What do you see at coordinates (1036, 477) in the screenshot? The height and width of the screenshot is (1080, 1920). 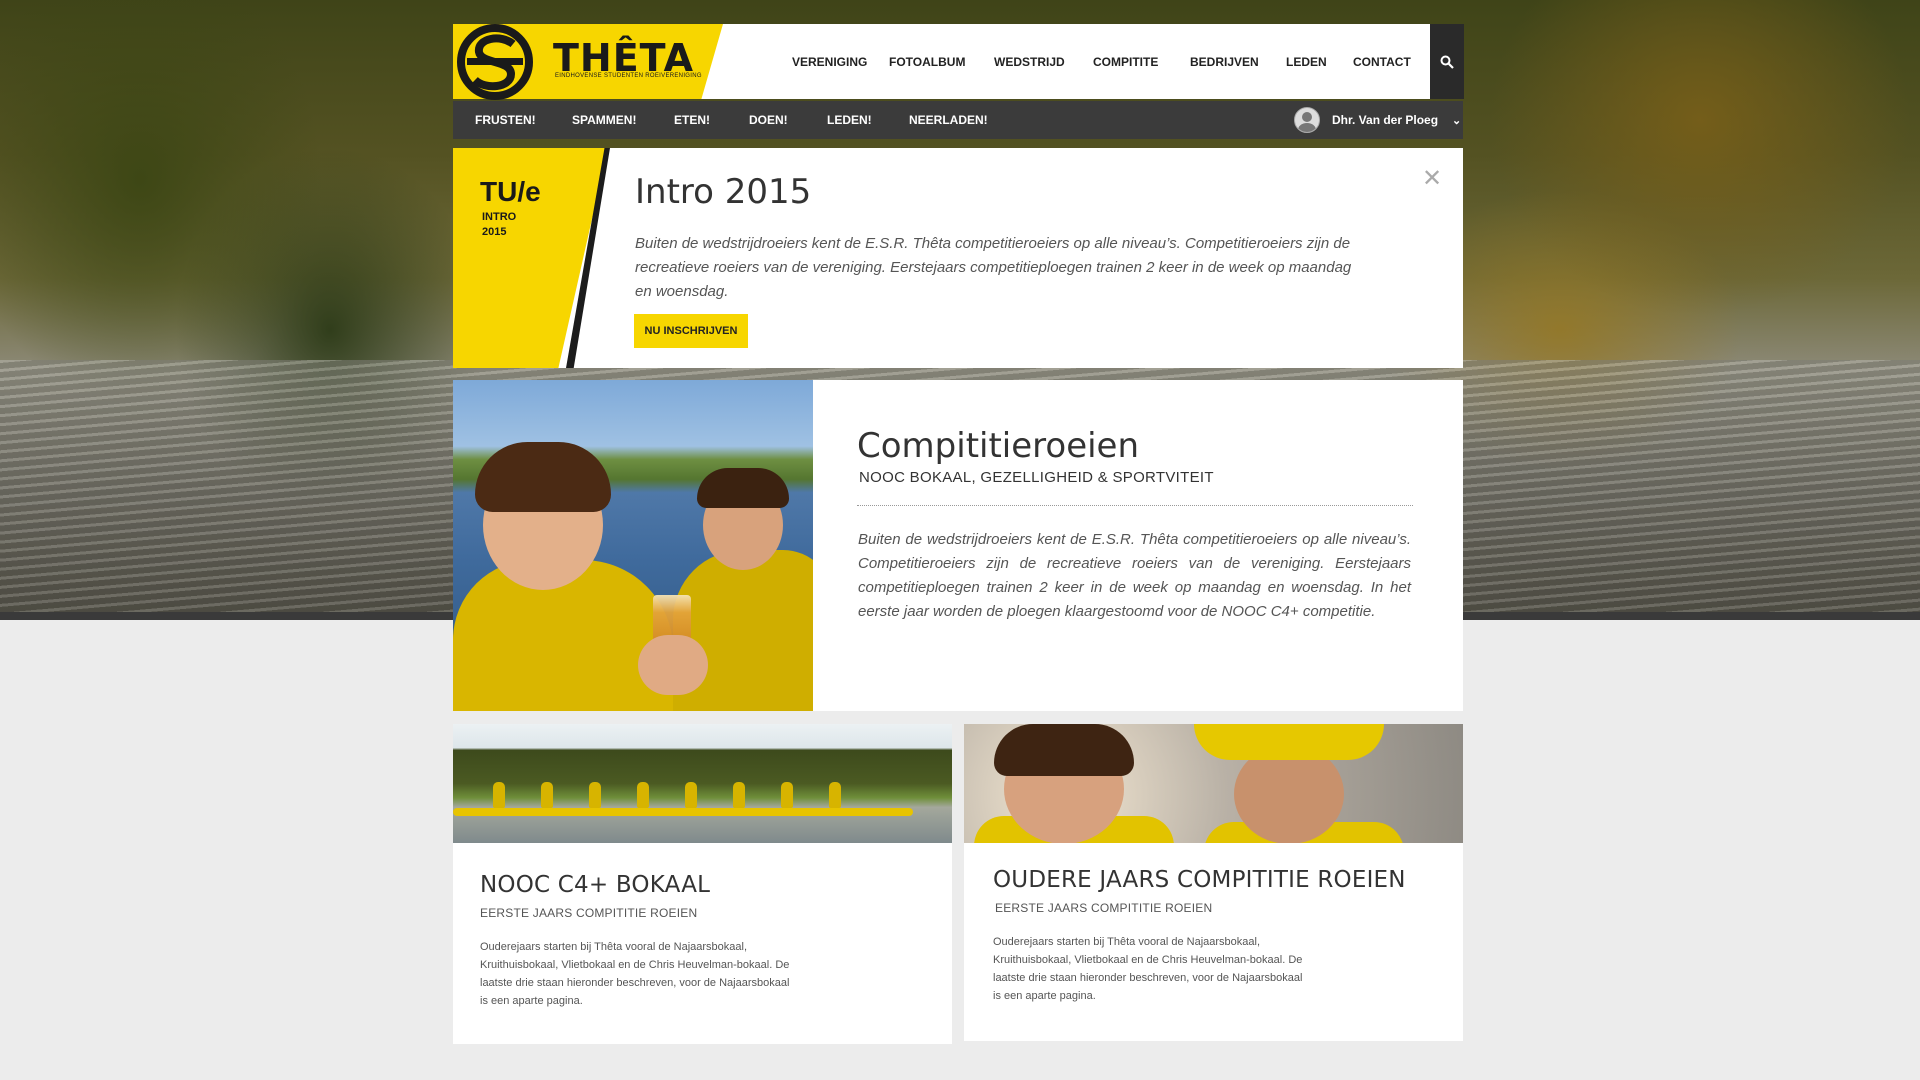 I see `feature-subtitle: NOOC BOKAAL, GEZELLIGHEID & SPORTVITEIT` at bounding box center [1036, 477].